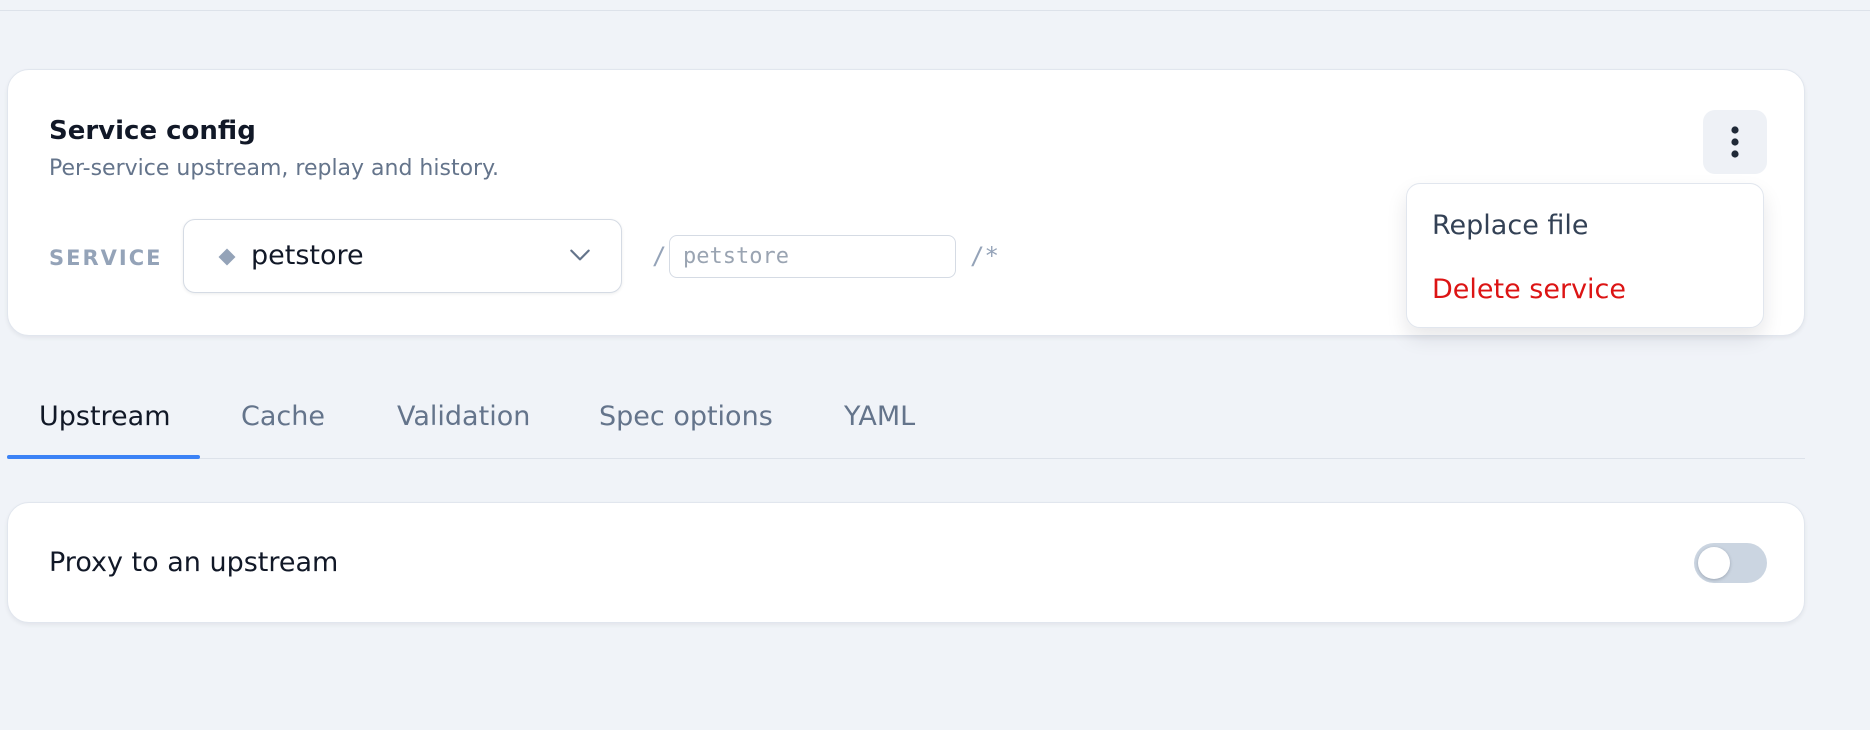 The height and width of the screenshot is (730, 1870). I want to click on path-suffix: /*, so click(984, 256).